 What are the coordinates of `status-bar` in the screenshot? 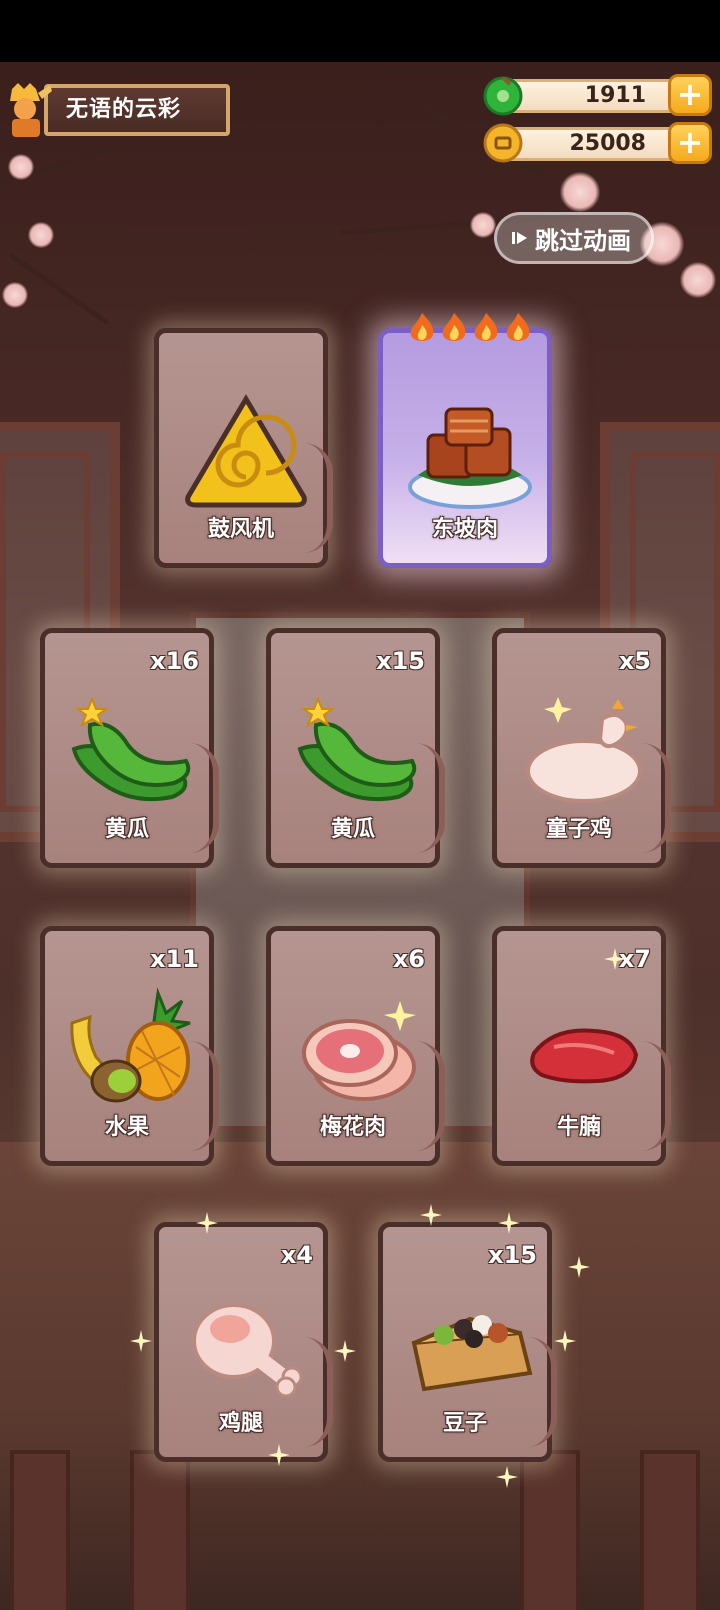 It's located at (360, 31).